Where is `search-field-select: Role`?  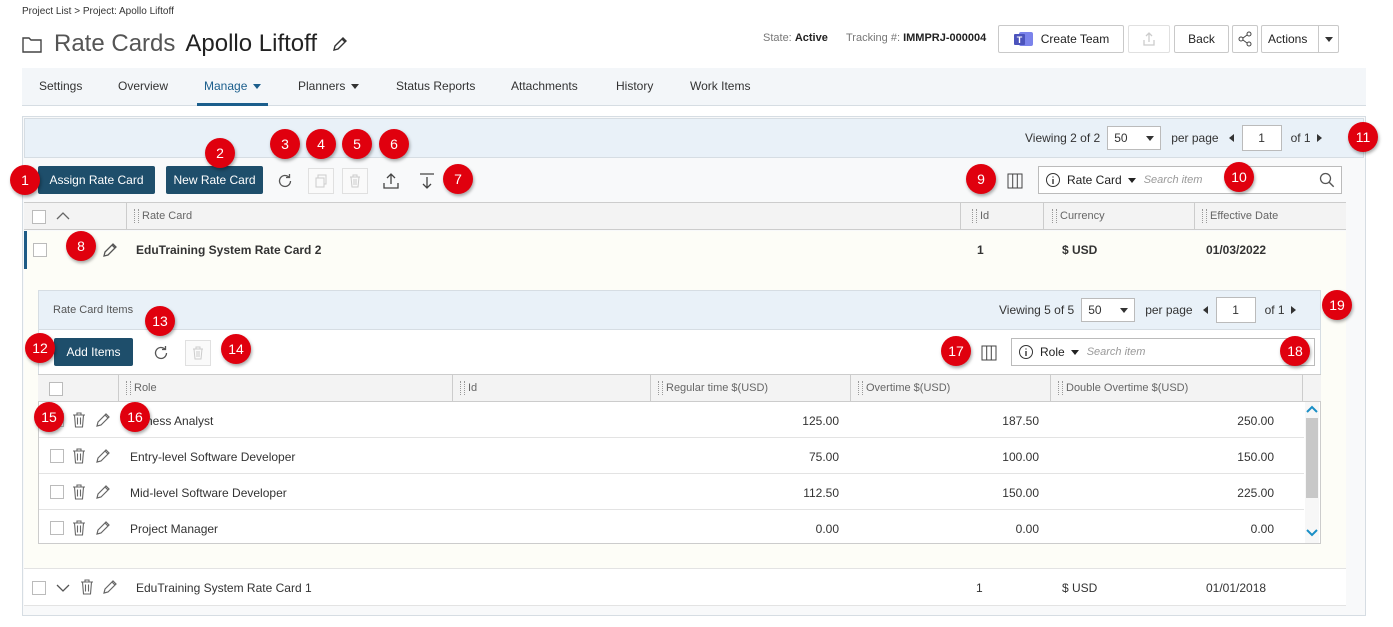
search-field-select: Role is located at coordinates (1052, 352).